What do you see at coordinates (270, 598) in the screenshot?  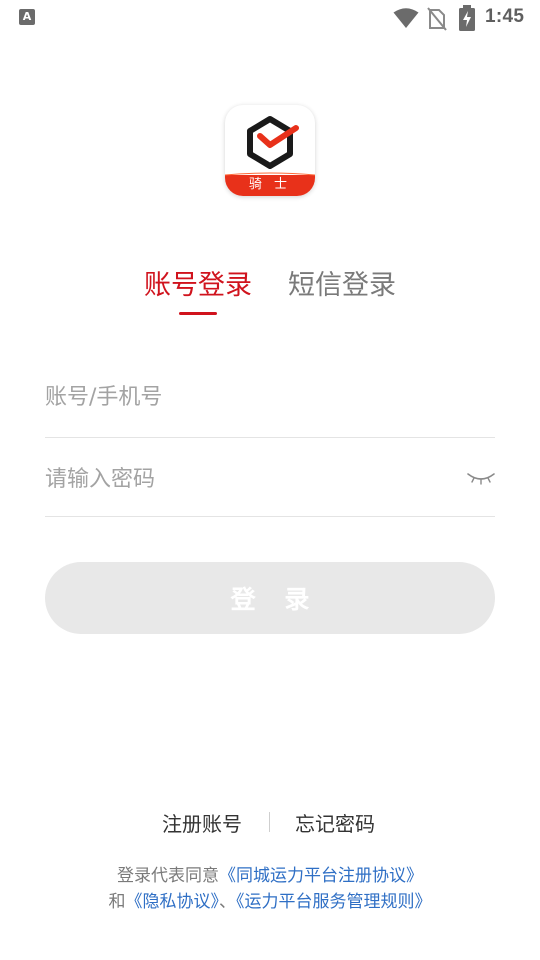 I see `login-button: 登 录` at bounding box center [270, 598].